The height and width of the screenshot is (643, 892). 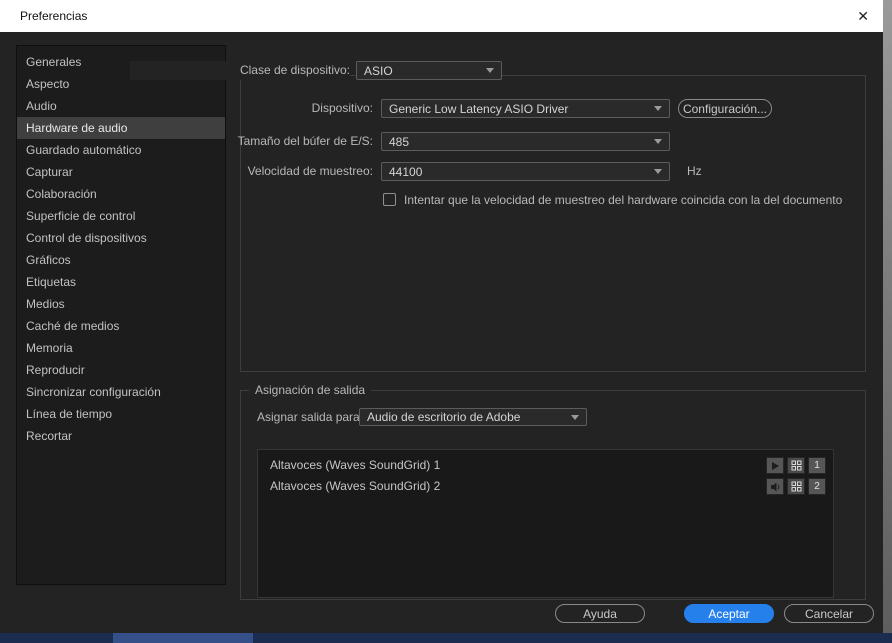 What do you see at coordinates (121, 128) in the screenshot?
I see `sidebar-item-hardware-de-audio: Hardware de audio` at bounding box center [121, 128].